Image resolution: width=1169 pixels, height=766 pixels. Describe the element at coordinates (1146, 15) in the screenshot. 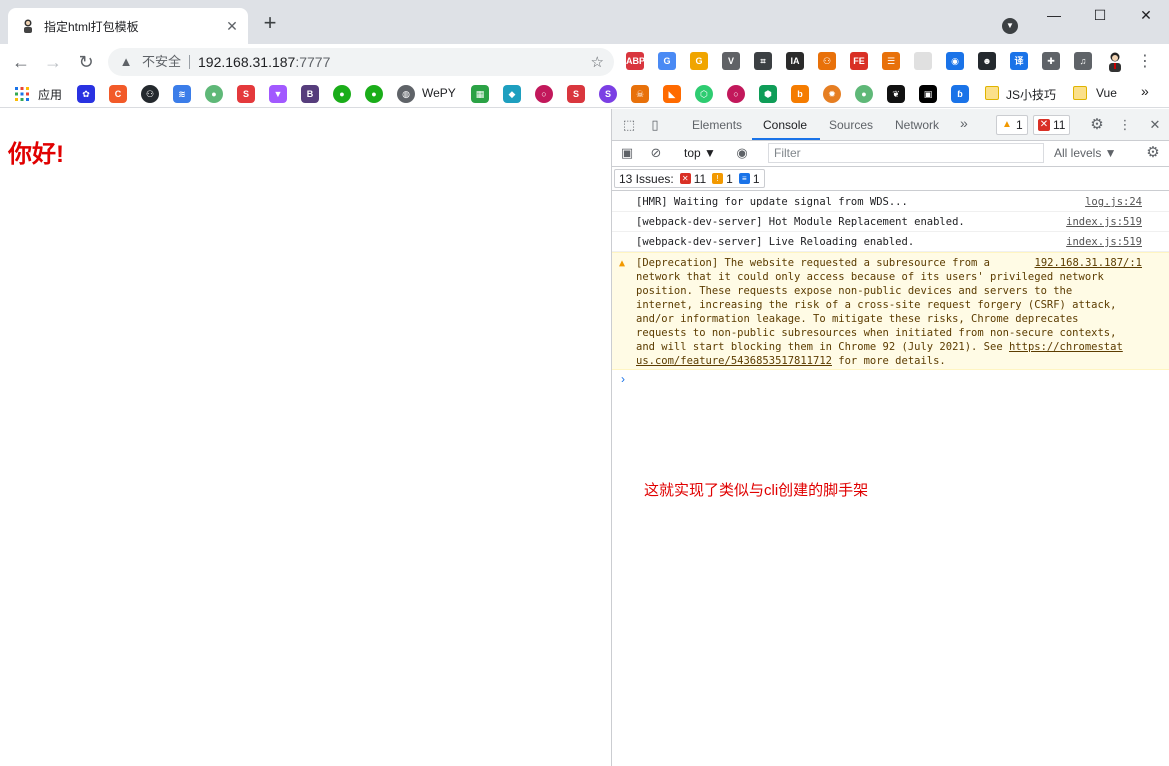

I see `close-window-button: ✕` at that location.